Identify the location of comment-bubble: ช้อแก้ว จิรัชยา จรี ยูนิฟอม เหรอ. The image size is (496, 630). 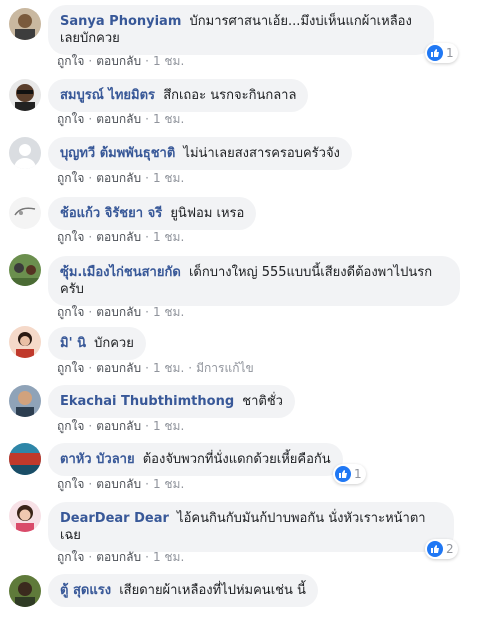
(152, 213).